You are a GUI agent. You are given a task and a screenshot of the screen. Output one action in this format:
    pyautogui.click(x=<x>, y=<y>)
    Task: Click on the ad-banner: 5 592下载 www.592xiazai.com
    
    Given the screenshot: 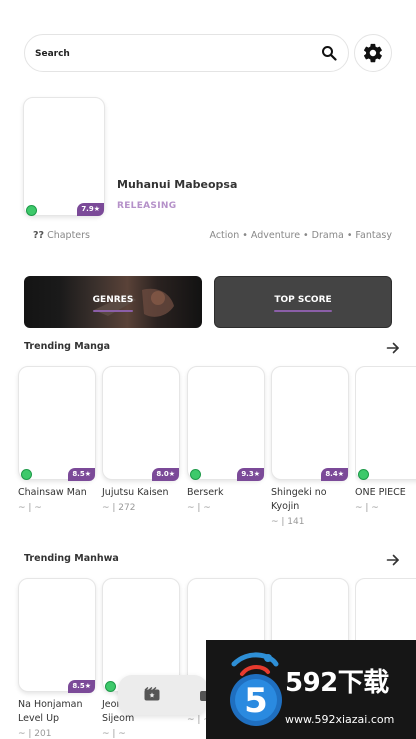 What is the action you would take?
    pyautogui.click(x=311, y=689)
    